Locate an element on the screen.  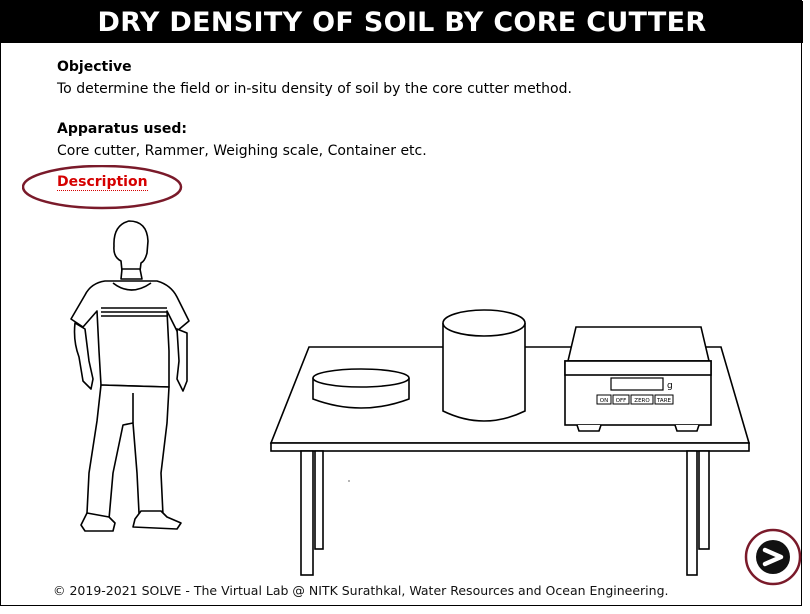
scale-button-zero: ZERO is located at coordinates (642, 399).